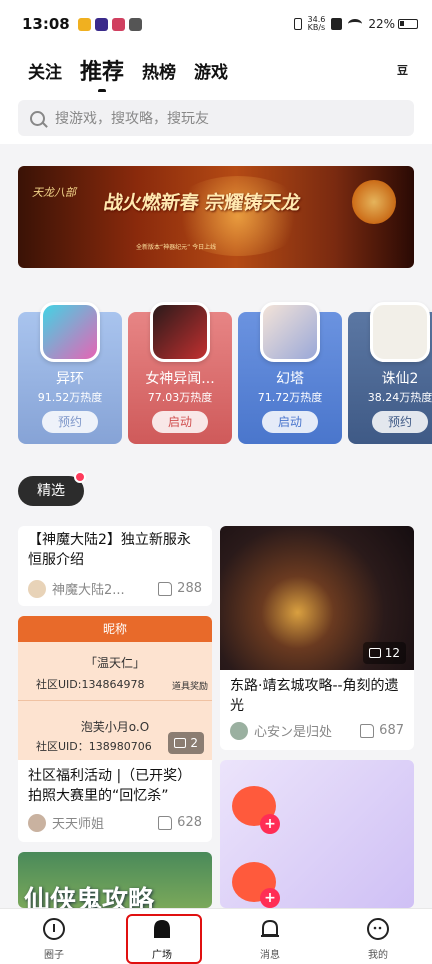 This screenshot has width=432, height=964. I want to click on nav-label: 消息, so click(270, 955).